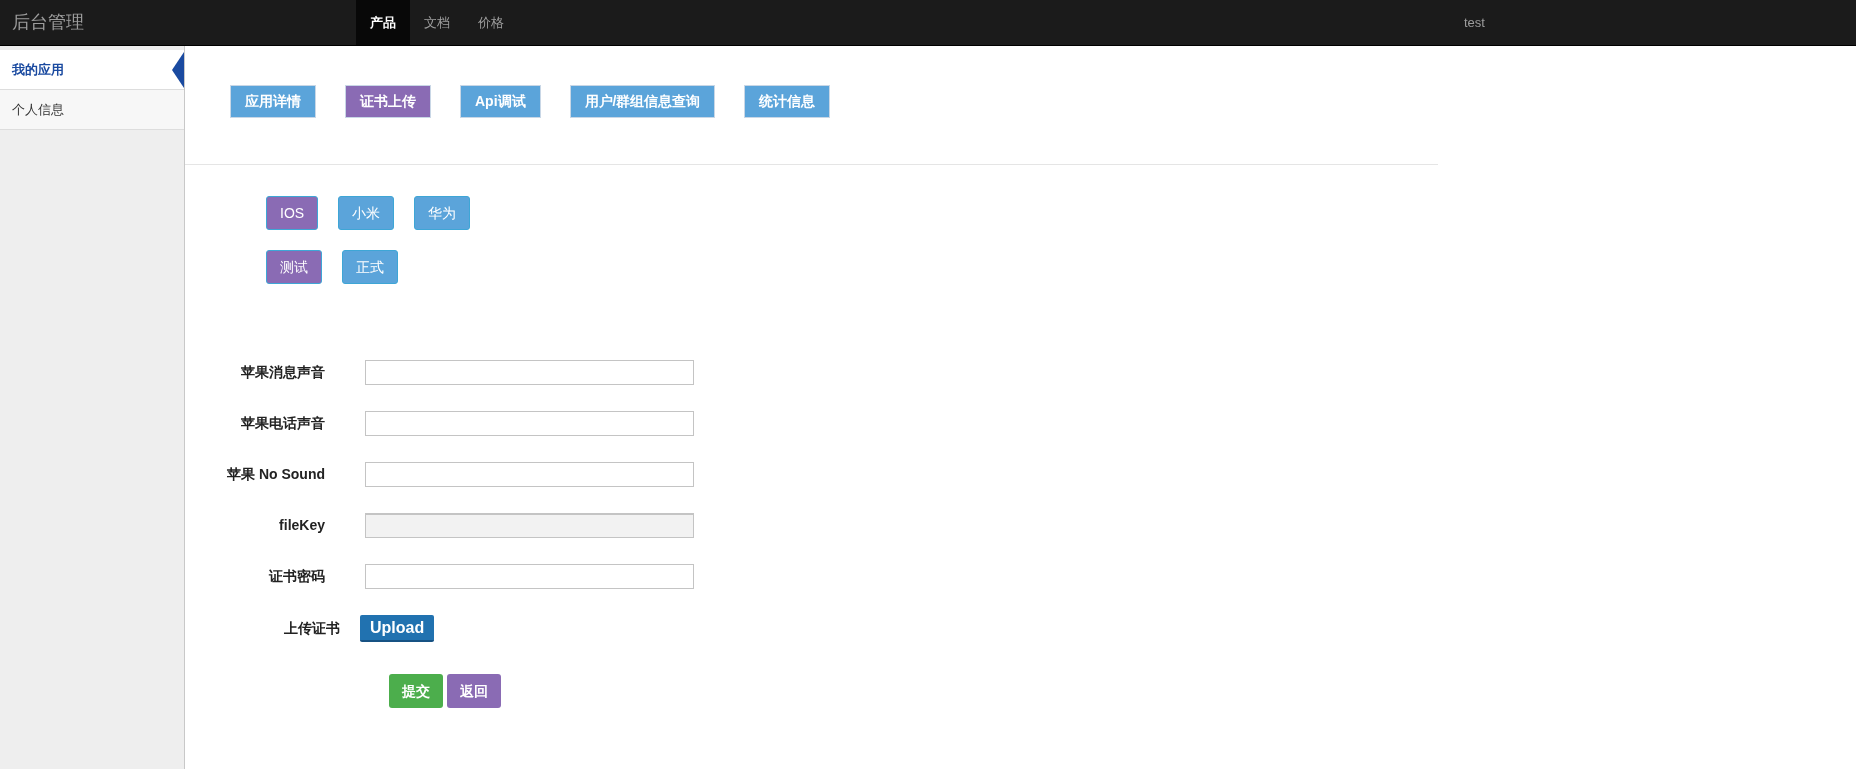 The width and height of the screenshot is (1856, 769). What do you see at coordinates (491, 22) in the screenshot?
I see `nav-link: 价格` at bounding box center [491, 22].